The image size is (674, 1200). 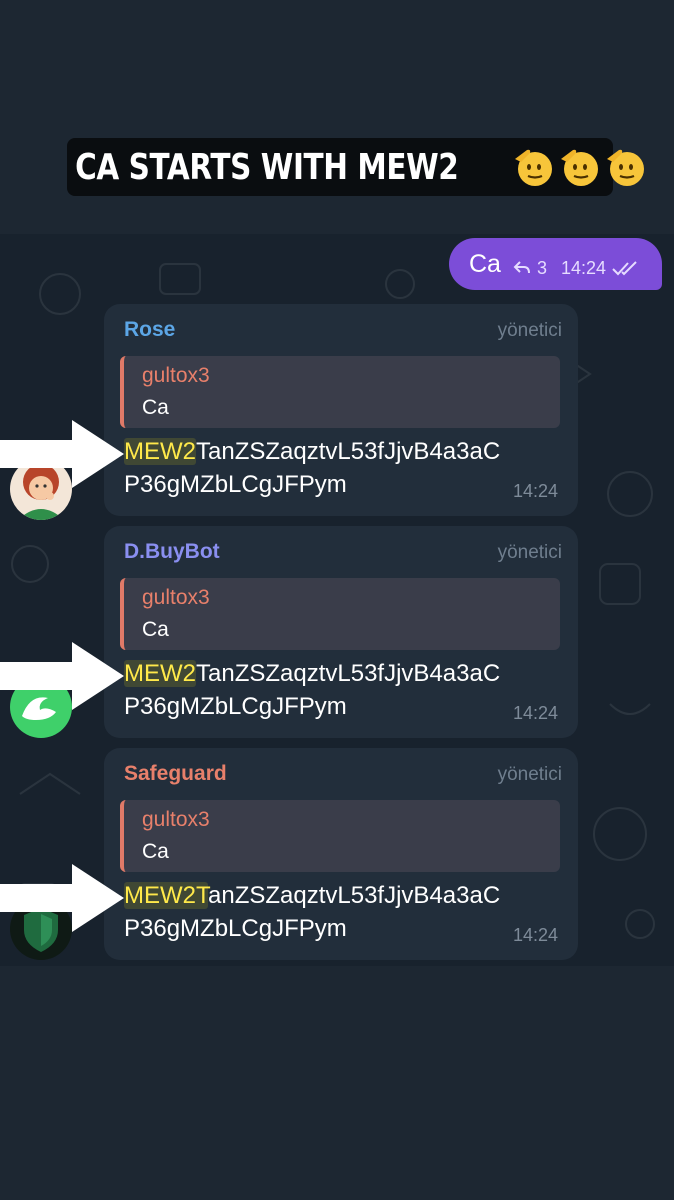 I want to click on sender-name: Safeguard, so click(x=175, y=774).